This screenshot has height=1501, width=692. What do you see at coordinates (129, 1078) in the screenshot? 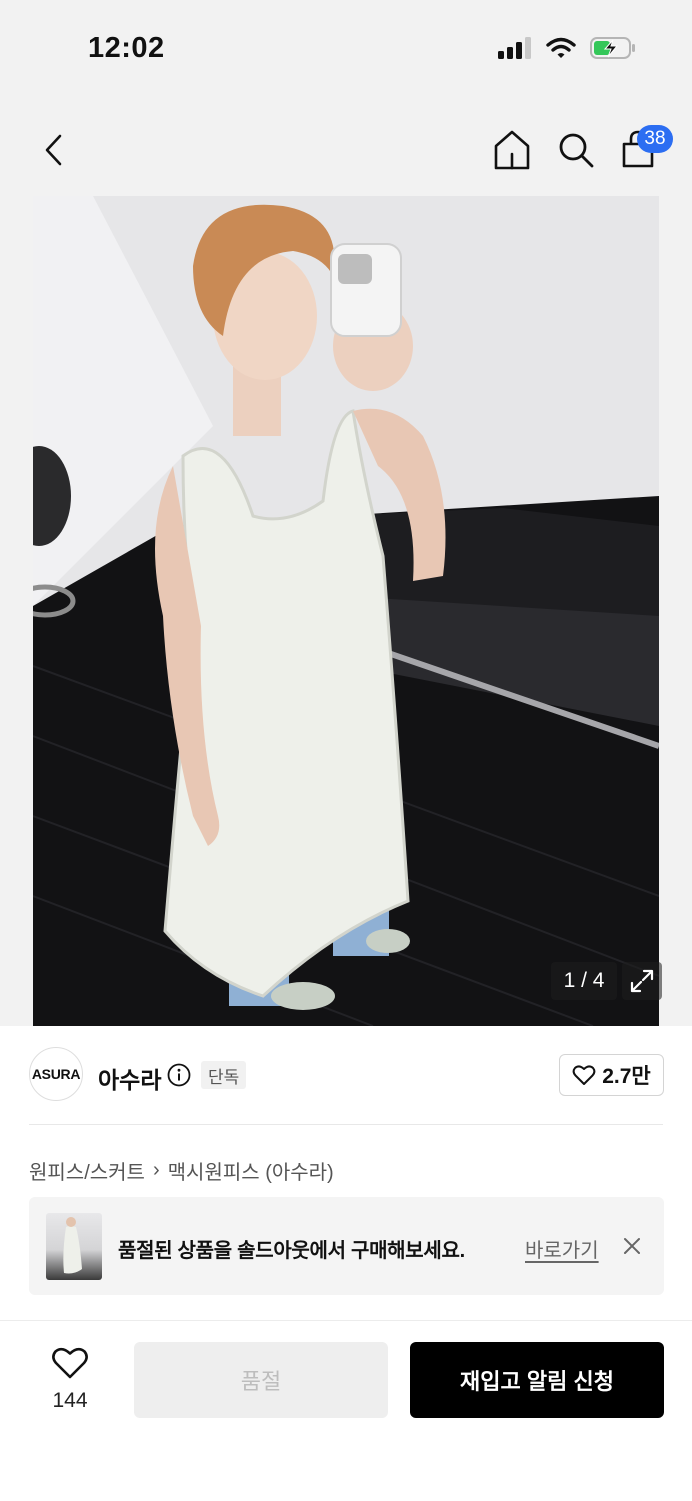
I see `brand-name: 아수라` at bounding box center [129, 1078].